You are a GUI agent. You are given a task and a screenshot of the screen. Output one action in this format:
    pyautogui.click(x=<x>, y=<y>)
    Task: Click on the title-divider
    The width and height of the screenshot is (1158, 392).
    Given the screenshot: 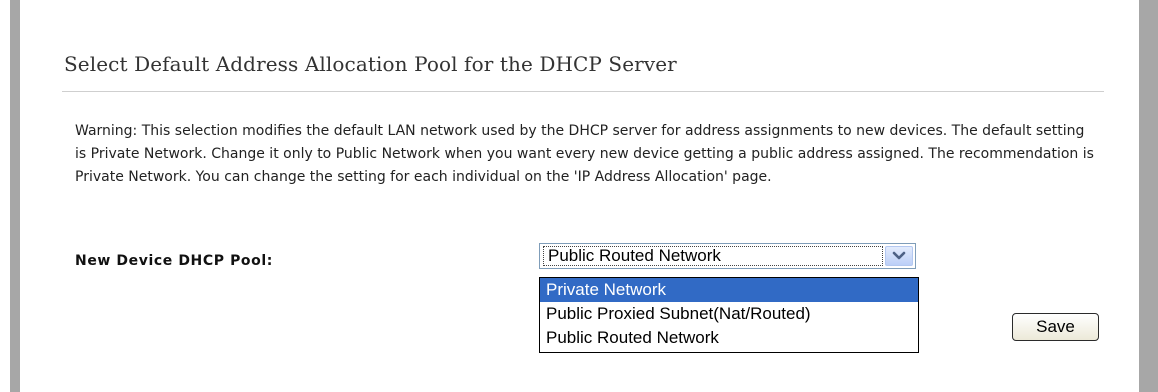 What is the action you would take?
    pyautogui.click(x=583, y=91)
    